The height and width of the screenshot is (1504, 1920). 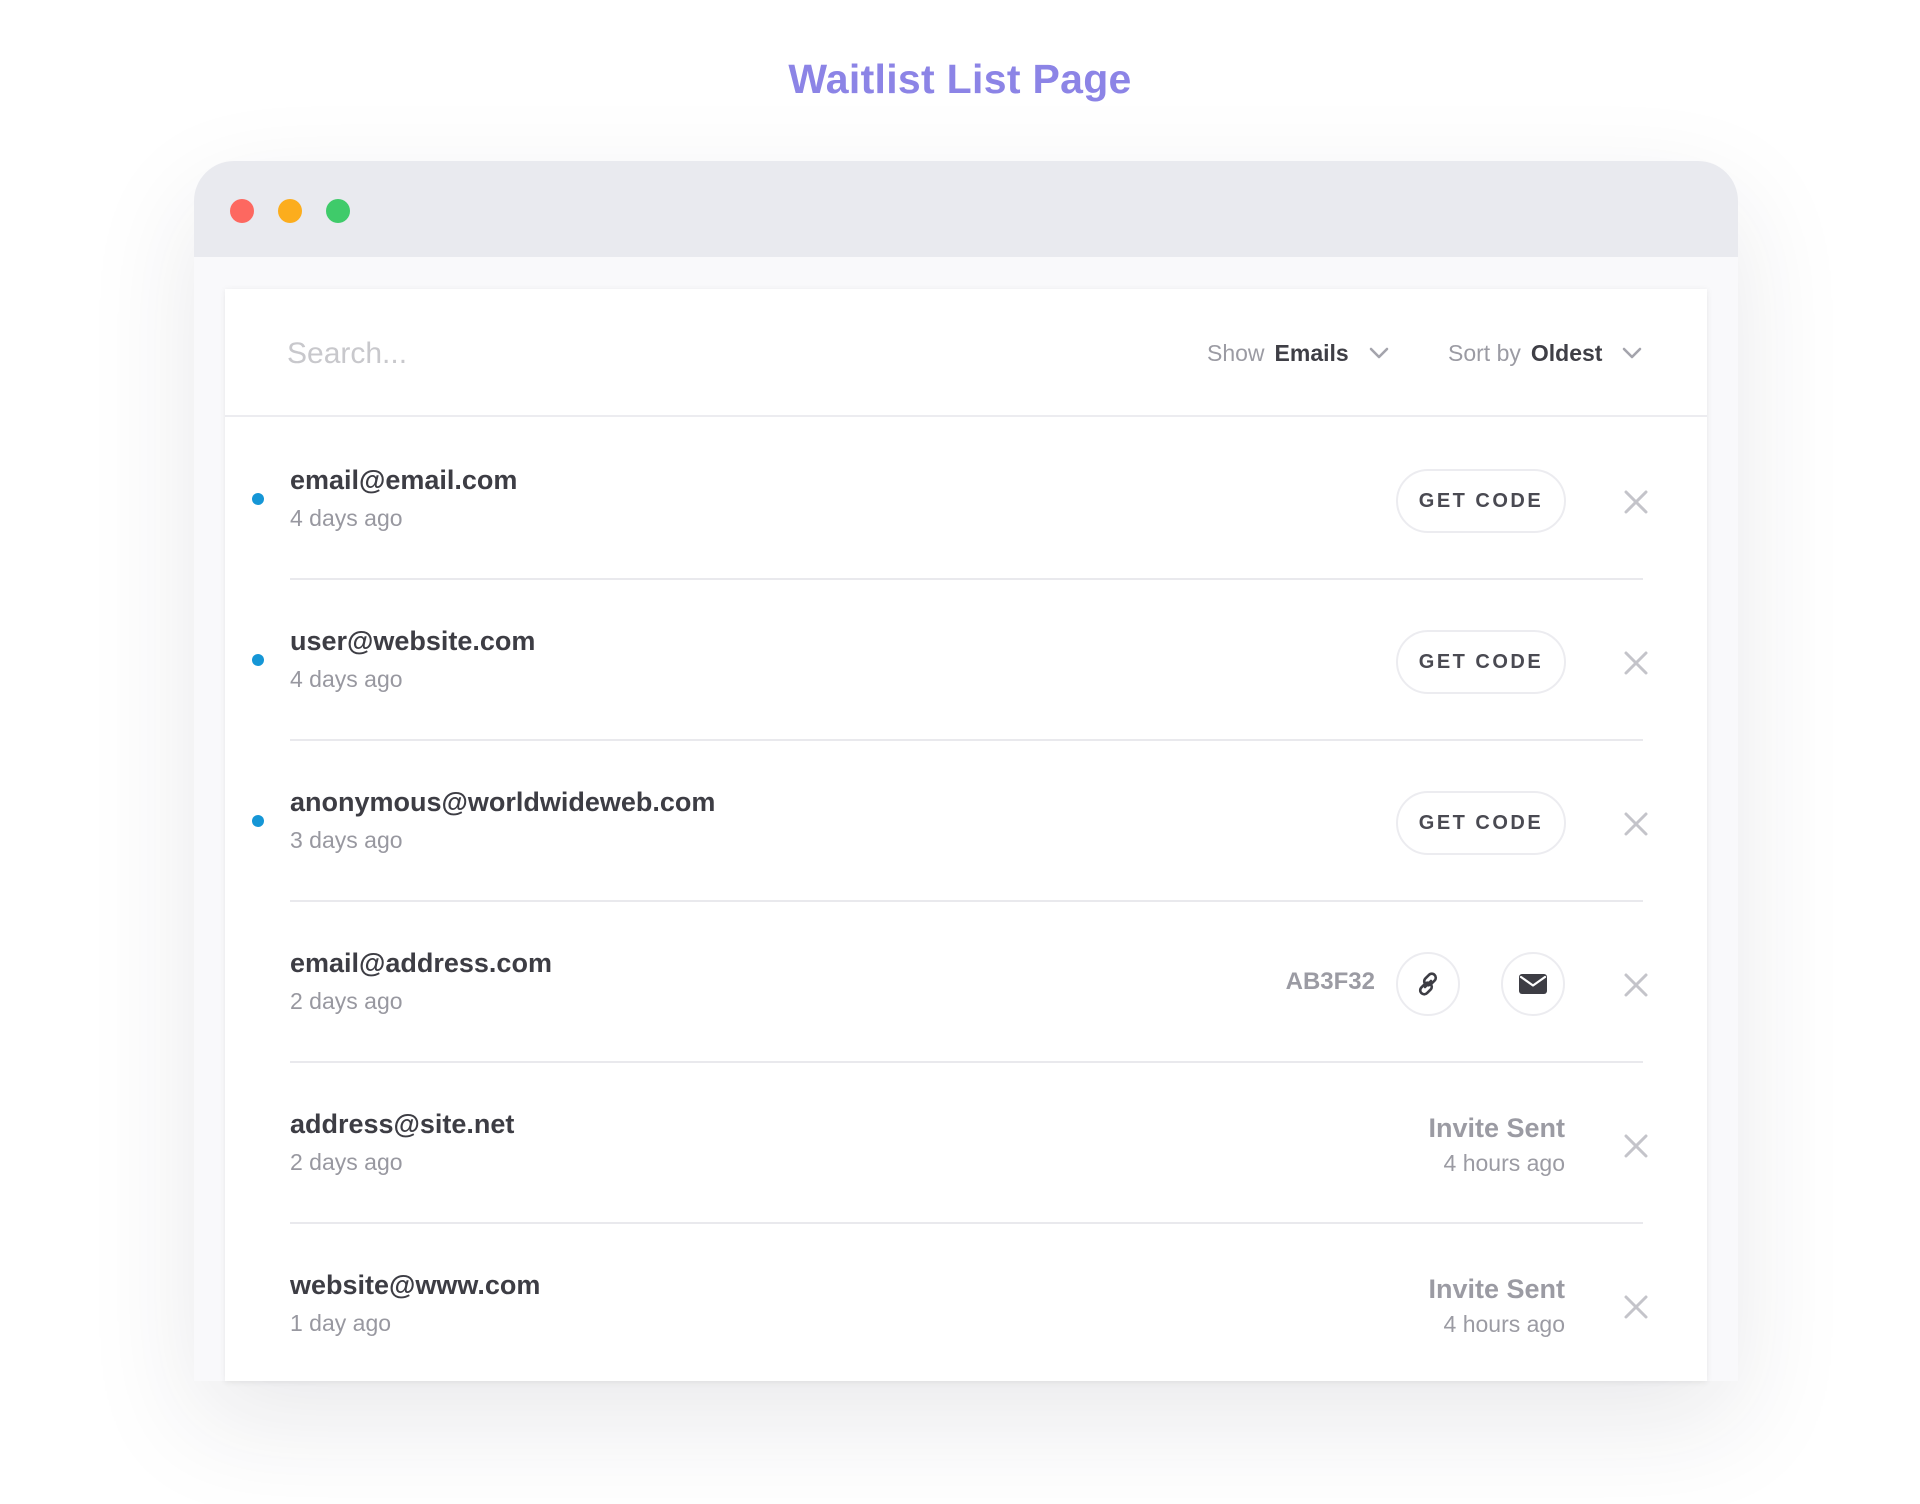 What do you see at coordinates (341, 1323) in the screenshot?
I see `row-age: 1 day ago` at bounding box center [341, 1323].